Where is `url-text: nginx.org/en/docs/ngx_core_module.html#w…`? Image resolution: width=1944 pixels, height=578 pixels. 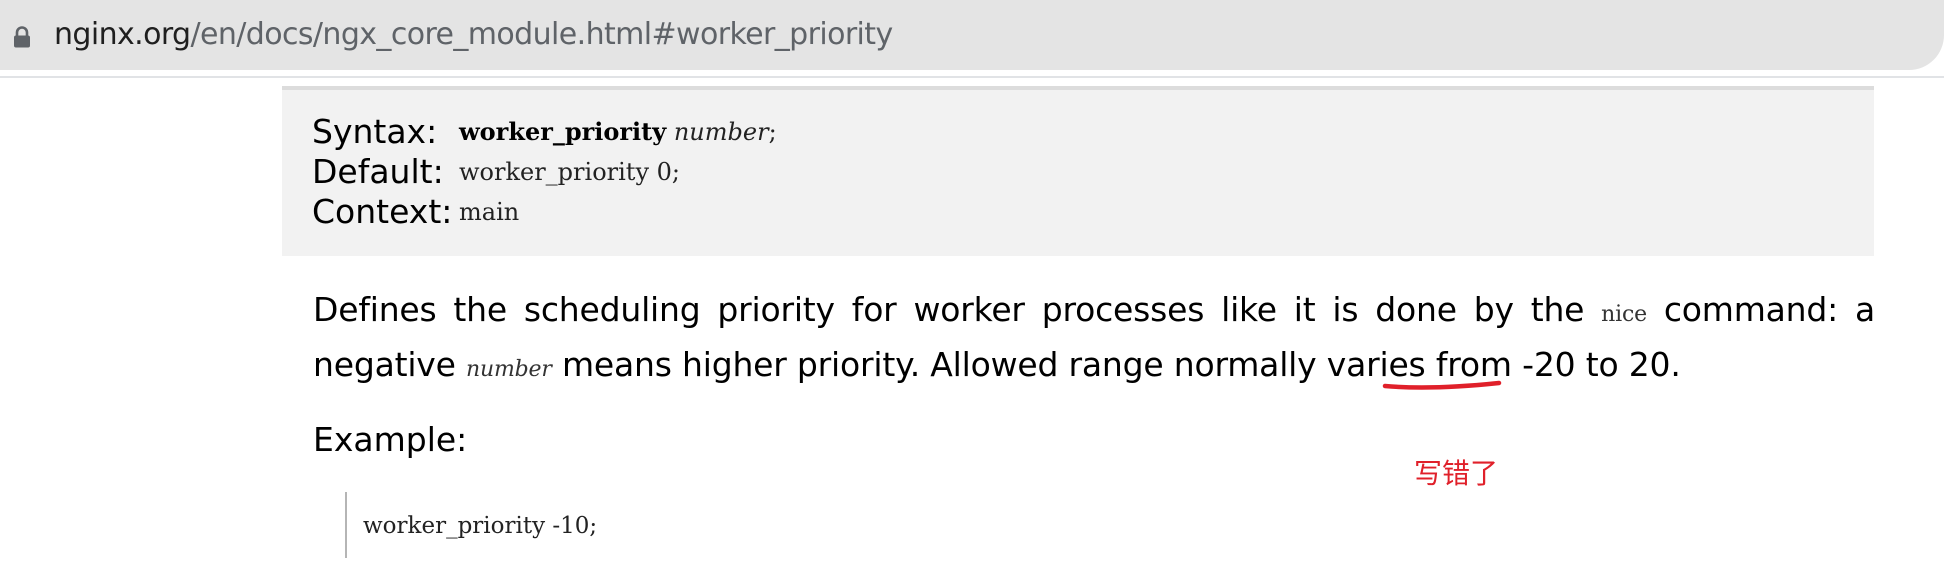 url-text: nginx.org/en/docs/ngx_core_module.html#w… is located at coordinates (473, 35).